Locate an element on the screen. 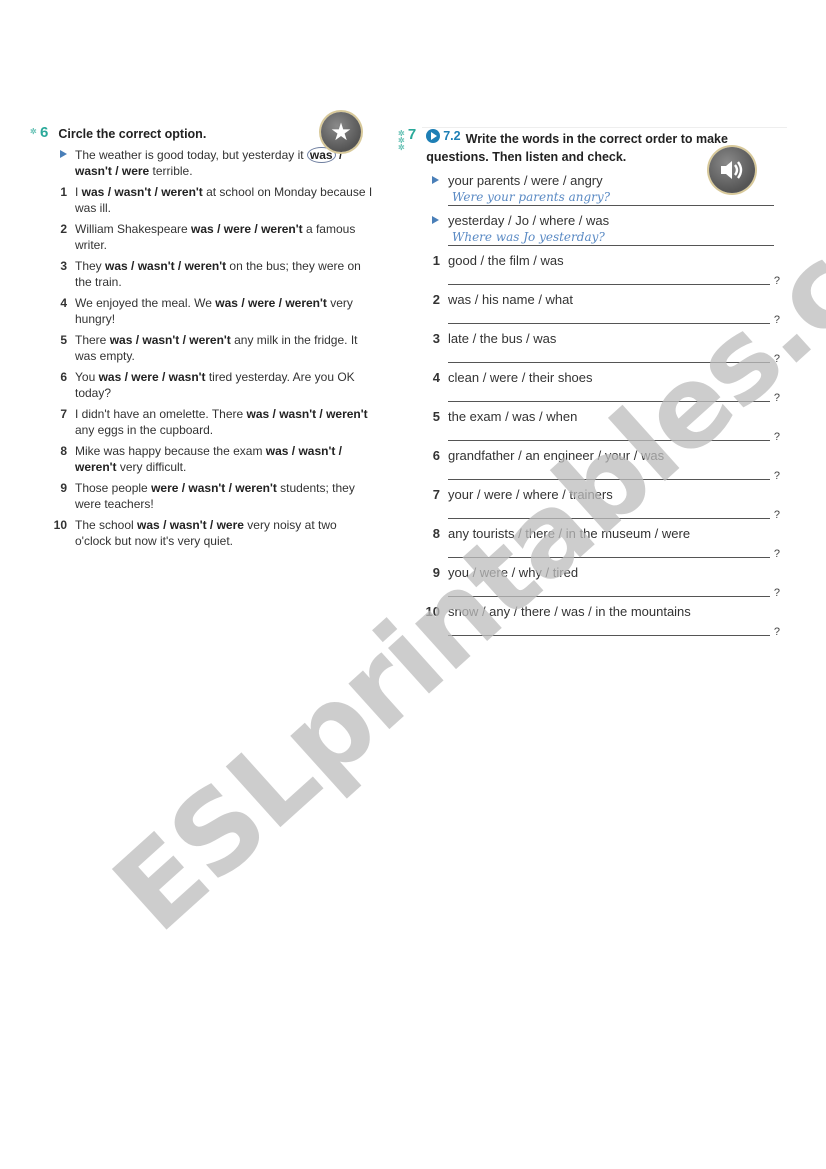 This screenshot has width=826, height=1169. exercise-item: 4 clean / were / their shoes? is located at coordinates (590, 386).